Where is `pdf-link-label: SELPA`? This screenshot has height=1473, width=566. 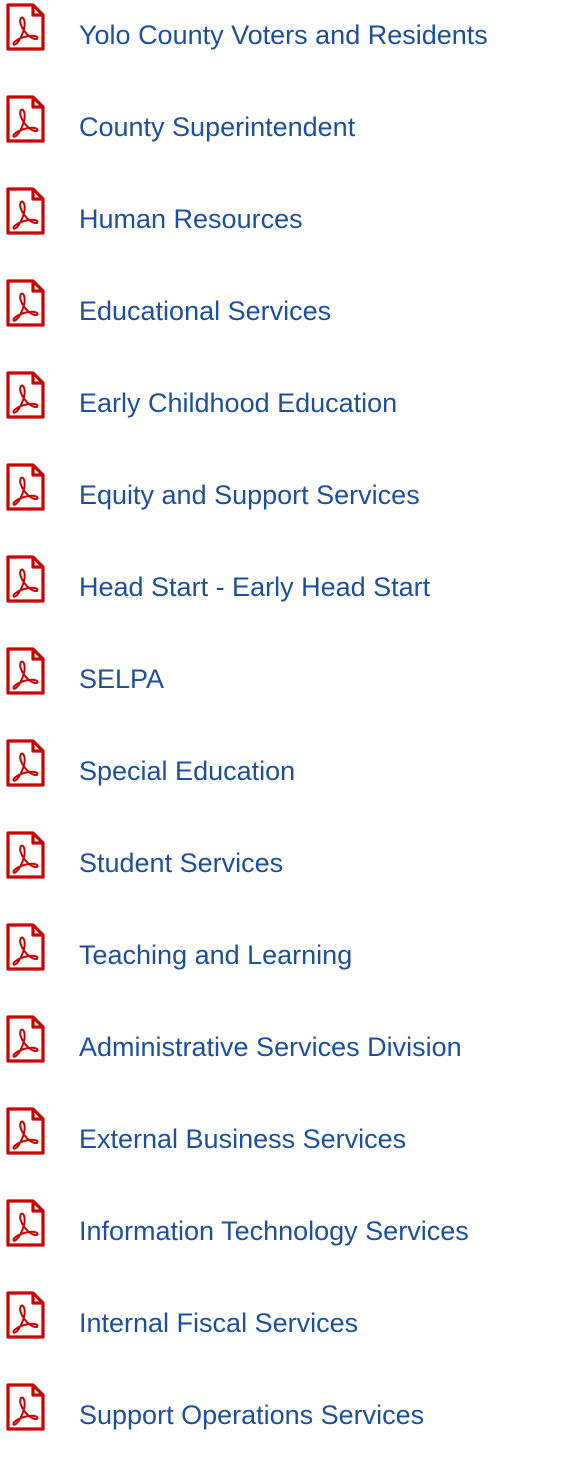
pdf-link-label: SELPA is located at coordinates (121, 679).